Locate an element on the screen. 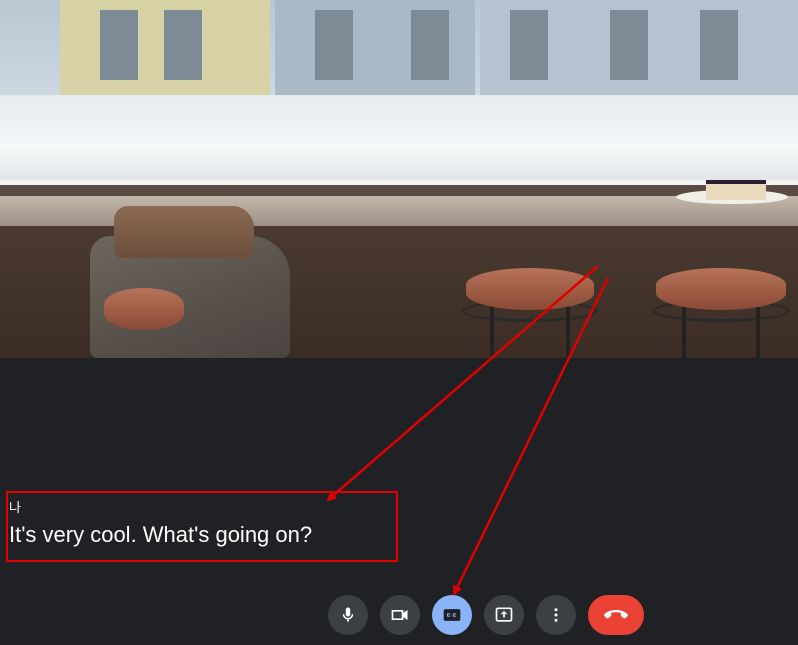  caption-speaker: 나 is located at coordinates (15, 507).